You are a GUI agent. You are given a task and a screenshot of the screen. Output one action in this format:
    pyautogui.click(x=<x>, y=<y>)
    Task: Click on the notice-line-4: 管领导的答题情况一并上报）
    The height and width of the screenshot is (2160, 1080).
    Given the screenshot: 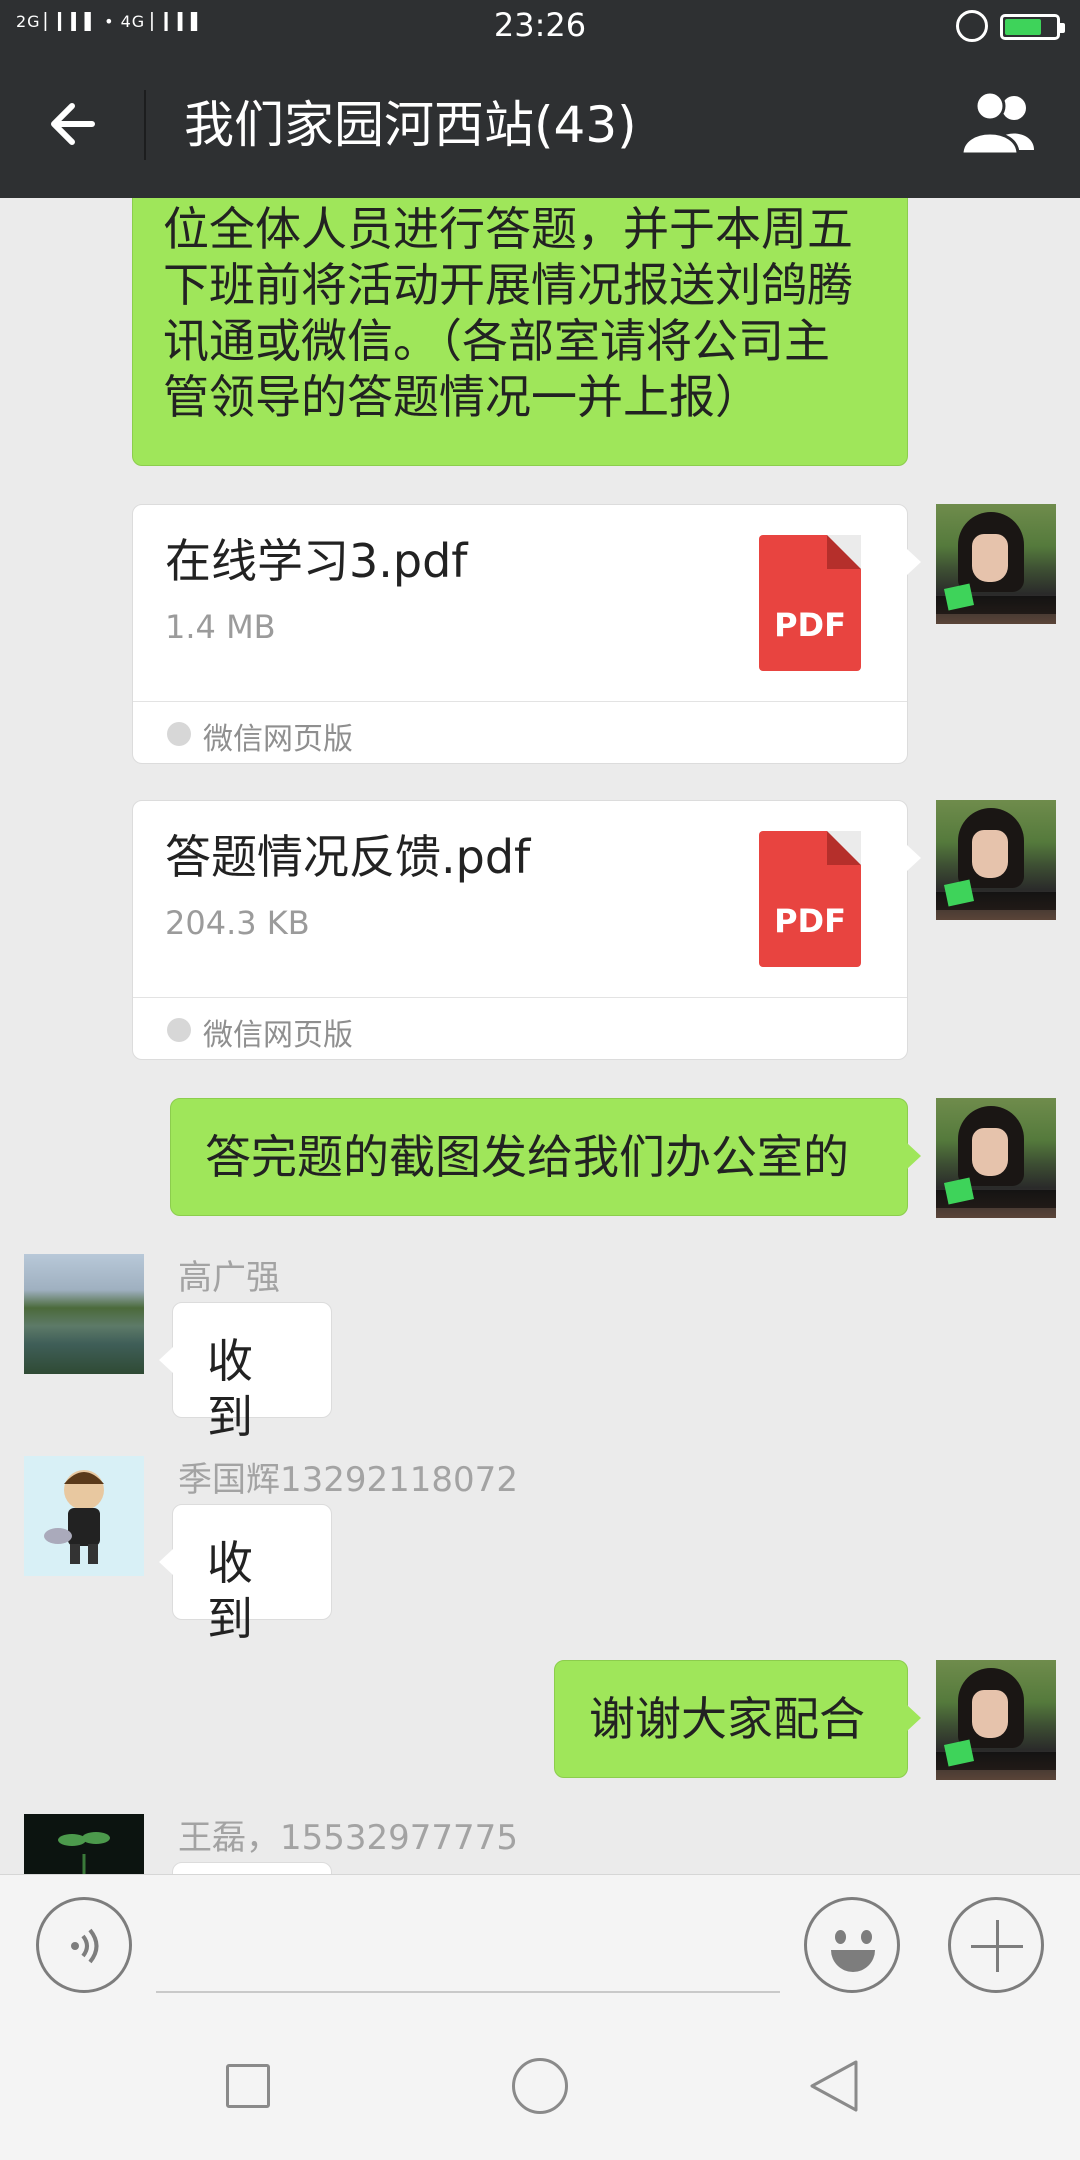 What is the action you would take?
    pyautogui.click(x=462, y=397)
    